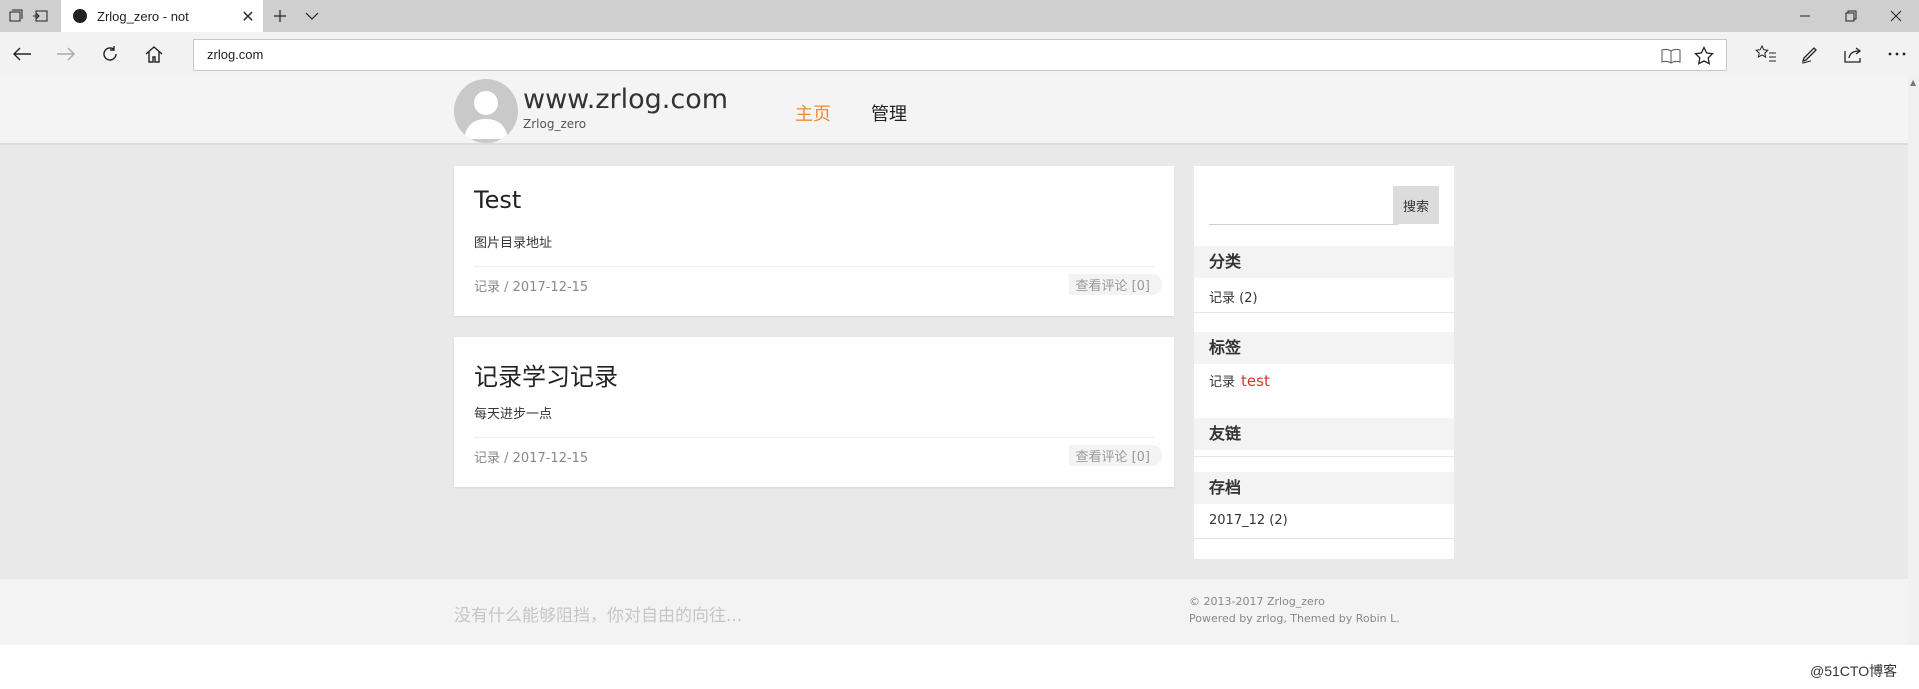 The width and height of the screenshot is (1919, 689). Describe the element at coordinates (1294, 618) in the screenshot. I see `footer-powered-by: Powered by zrlog, Themed by Robin L.` at that location.